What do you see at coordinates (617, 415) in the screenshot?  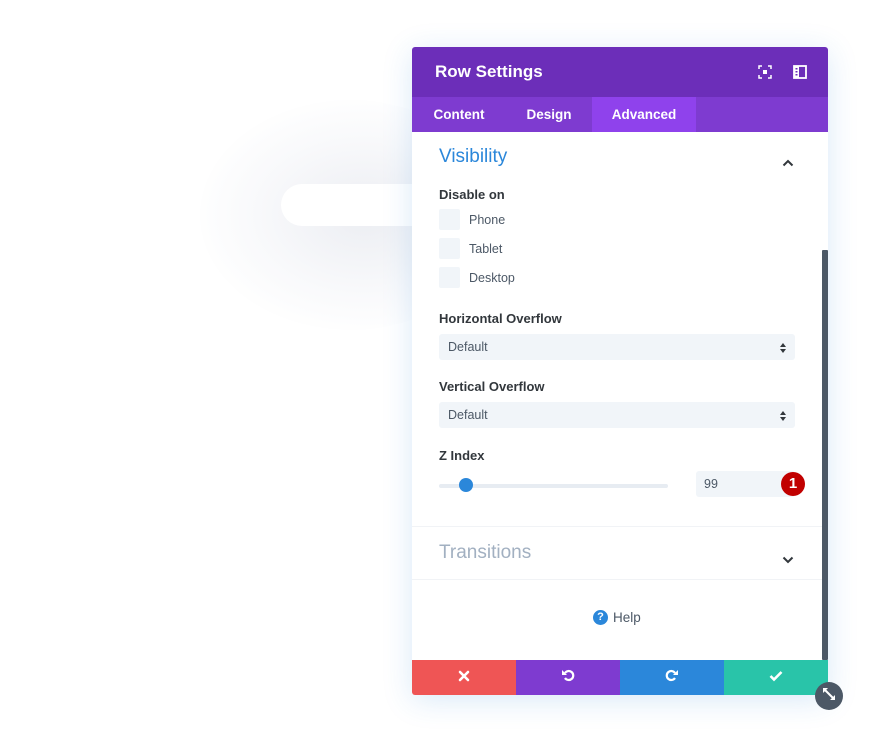 I see `vertical-overflow-select: Default` at bounding box center [617, 415].